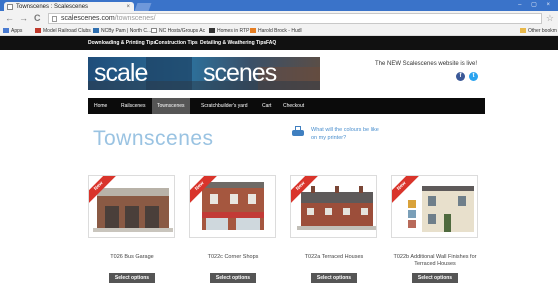 The width and height of the screenshot is (558, 297). I want to click on topnav-faq: FAQ, so click(271, 43).